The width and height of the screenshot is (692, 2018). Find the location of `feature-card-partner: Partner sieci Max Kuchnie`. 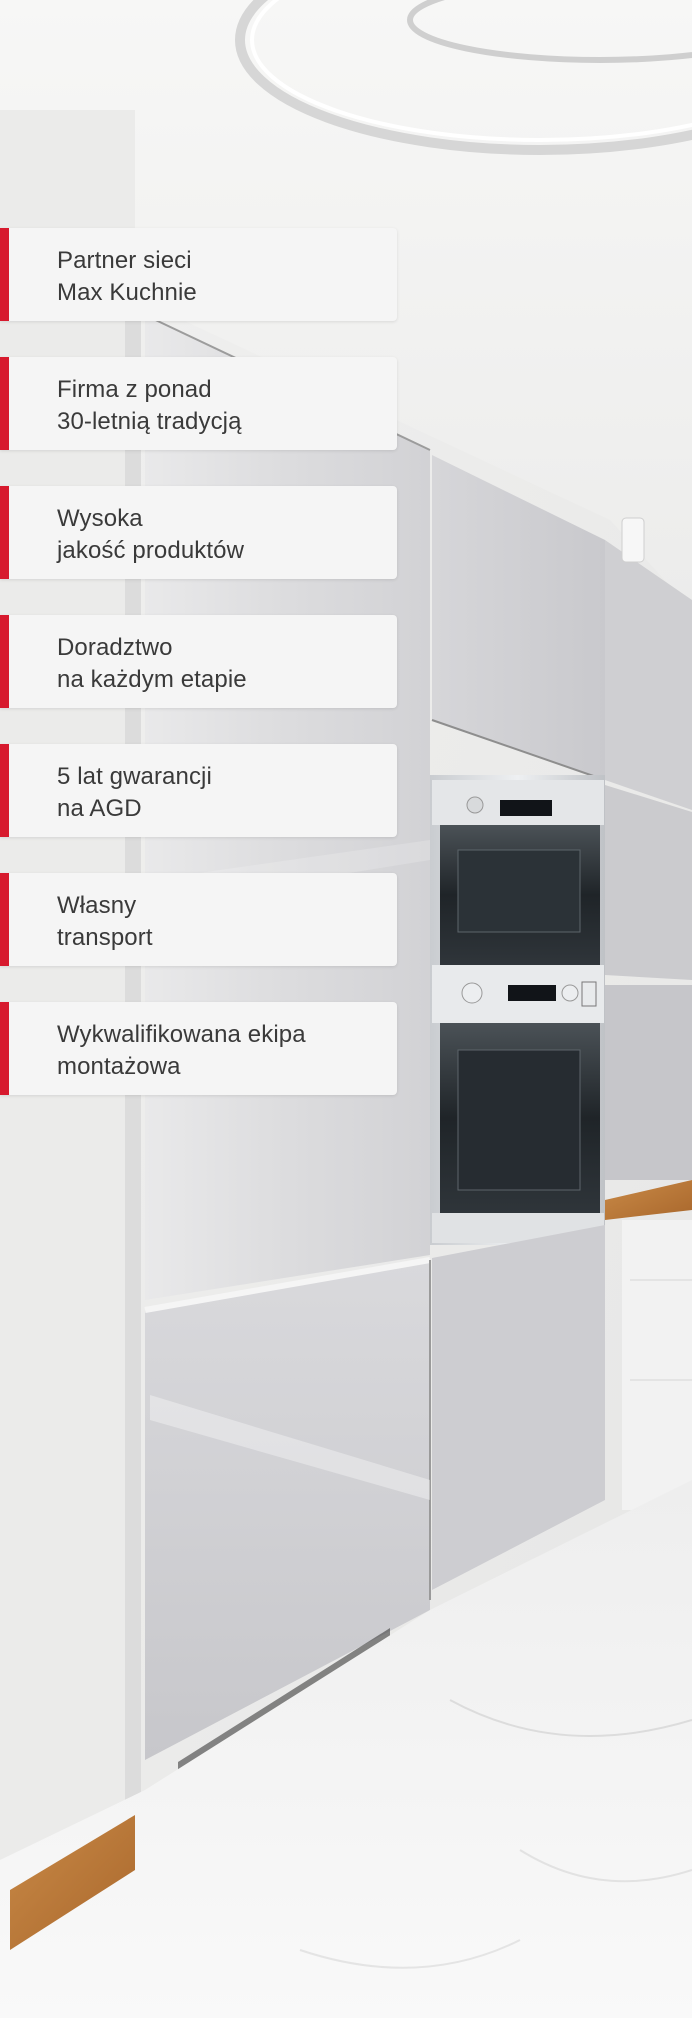

feature-card-partner: Partner sieci Max Kuchnie is located at coordinates (198, 274).